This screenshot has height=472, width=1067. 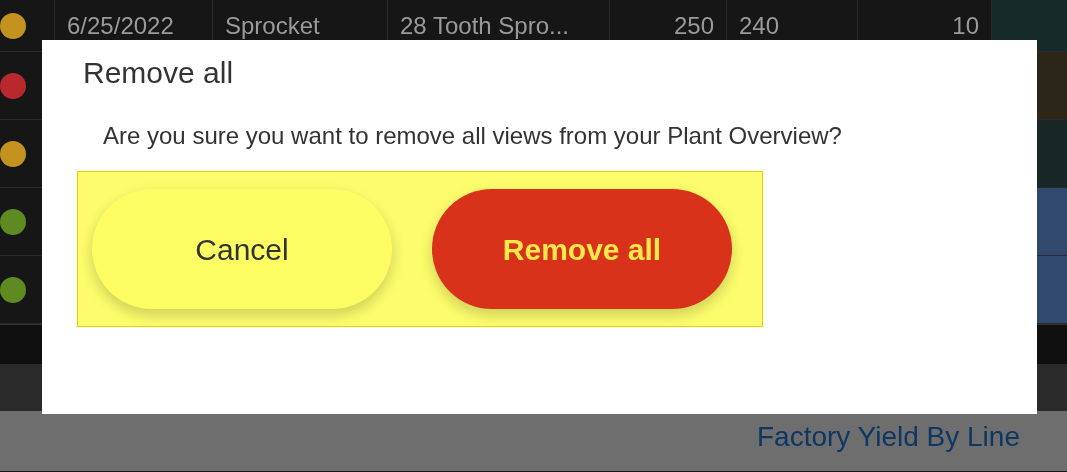 I want to click on table-cell-text: 240, so click(x=759, y=25).